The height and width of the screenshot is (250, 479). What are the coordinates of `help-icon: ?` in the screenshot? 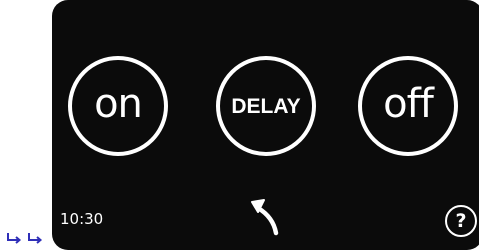 It's located at (461, 221).